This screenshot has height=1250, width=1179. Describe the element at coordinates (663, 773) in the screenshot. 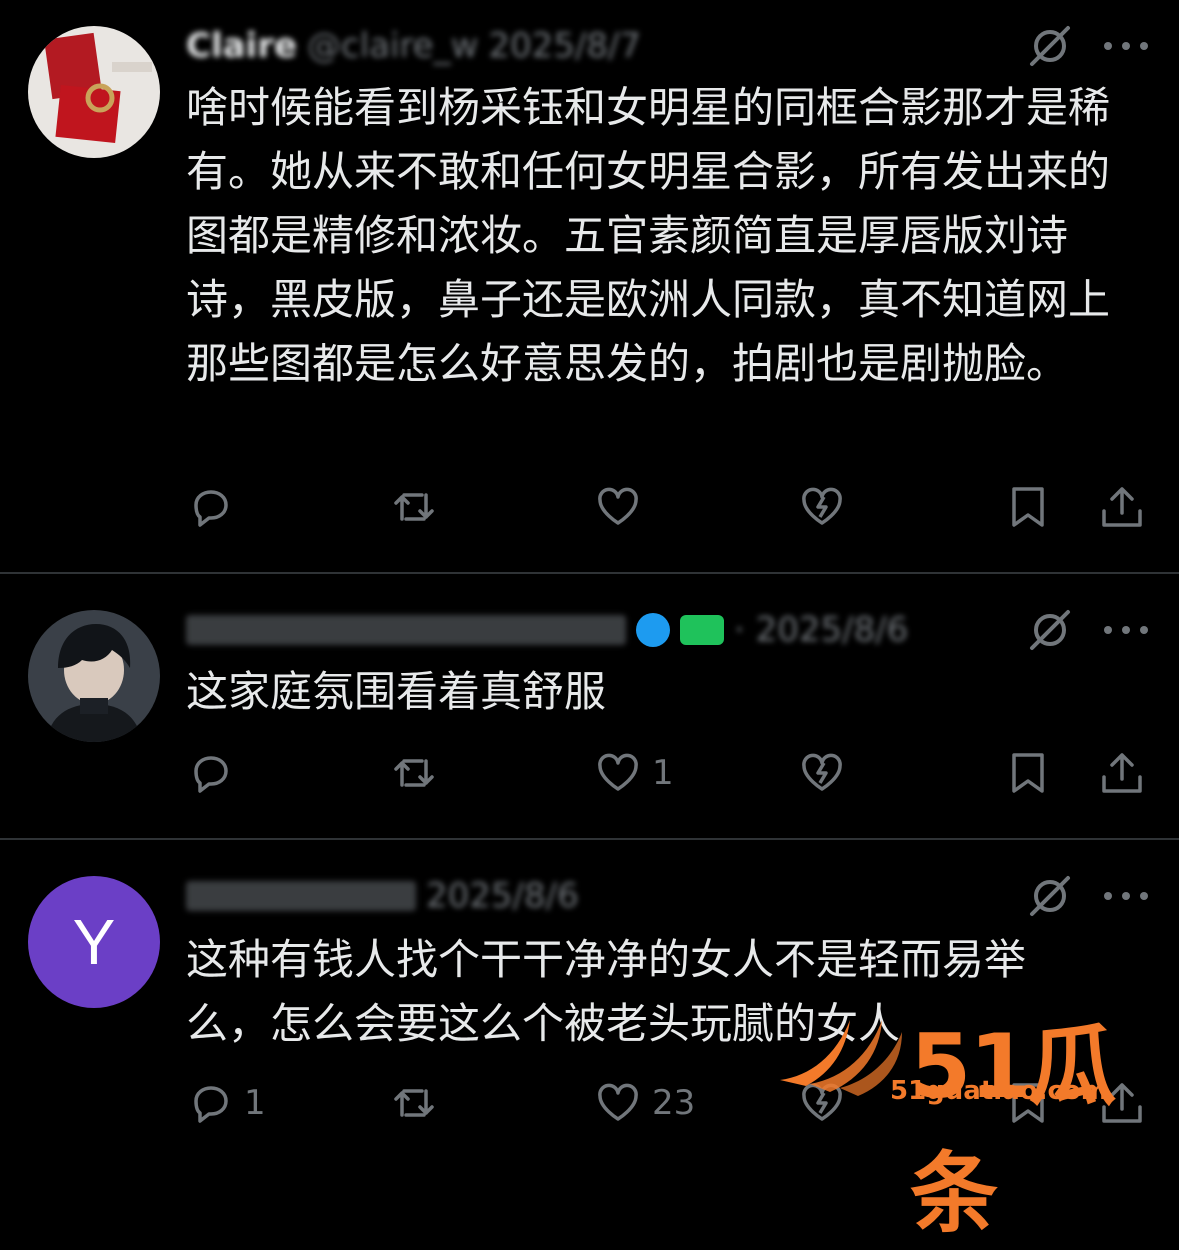

I see `like-count: 1` at that location.